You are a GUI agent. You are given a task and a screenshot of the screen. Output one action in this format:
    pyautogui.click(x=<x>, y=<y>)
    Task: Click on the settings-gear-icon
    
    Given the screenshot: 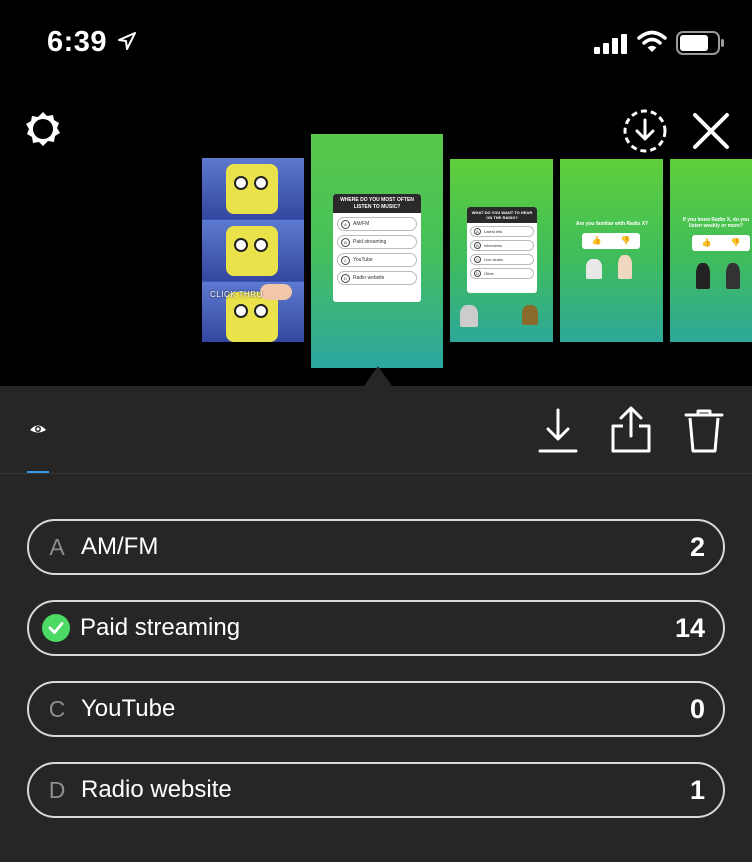 What is the action you would take?
    pyautogui.click(x=43, y=130)
    